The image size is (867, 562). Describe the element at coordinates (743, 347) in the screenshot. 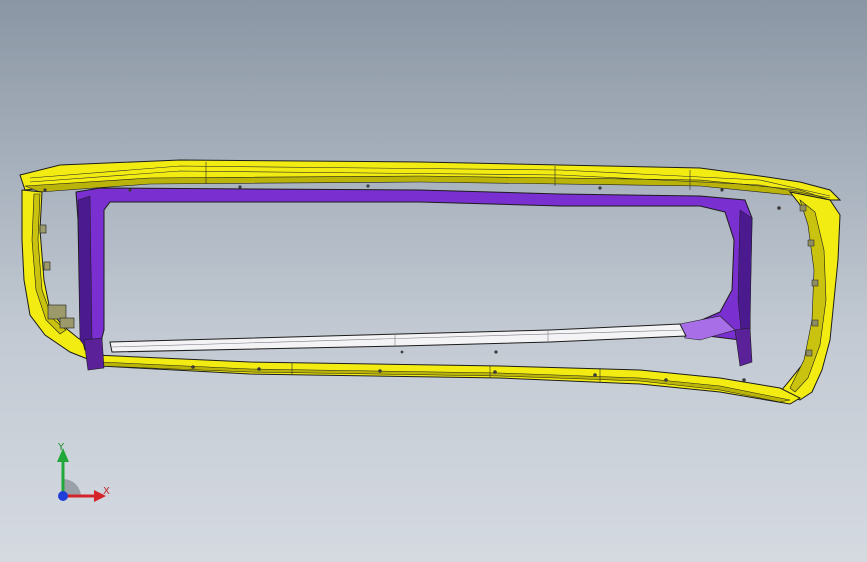

I see `inner-frame-right-post` at that location.